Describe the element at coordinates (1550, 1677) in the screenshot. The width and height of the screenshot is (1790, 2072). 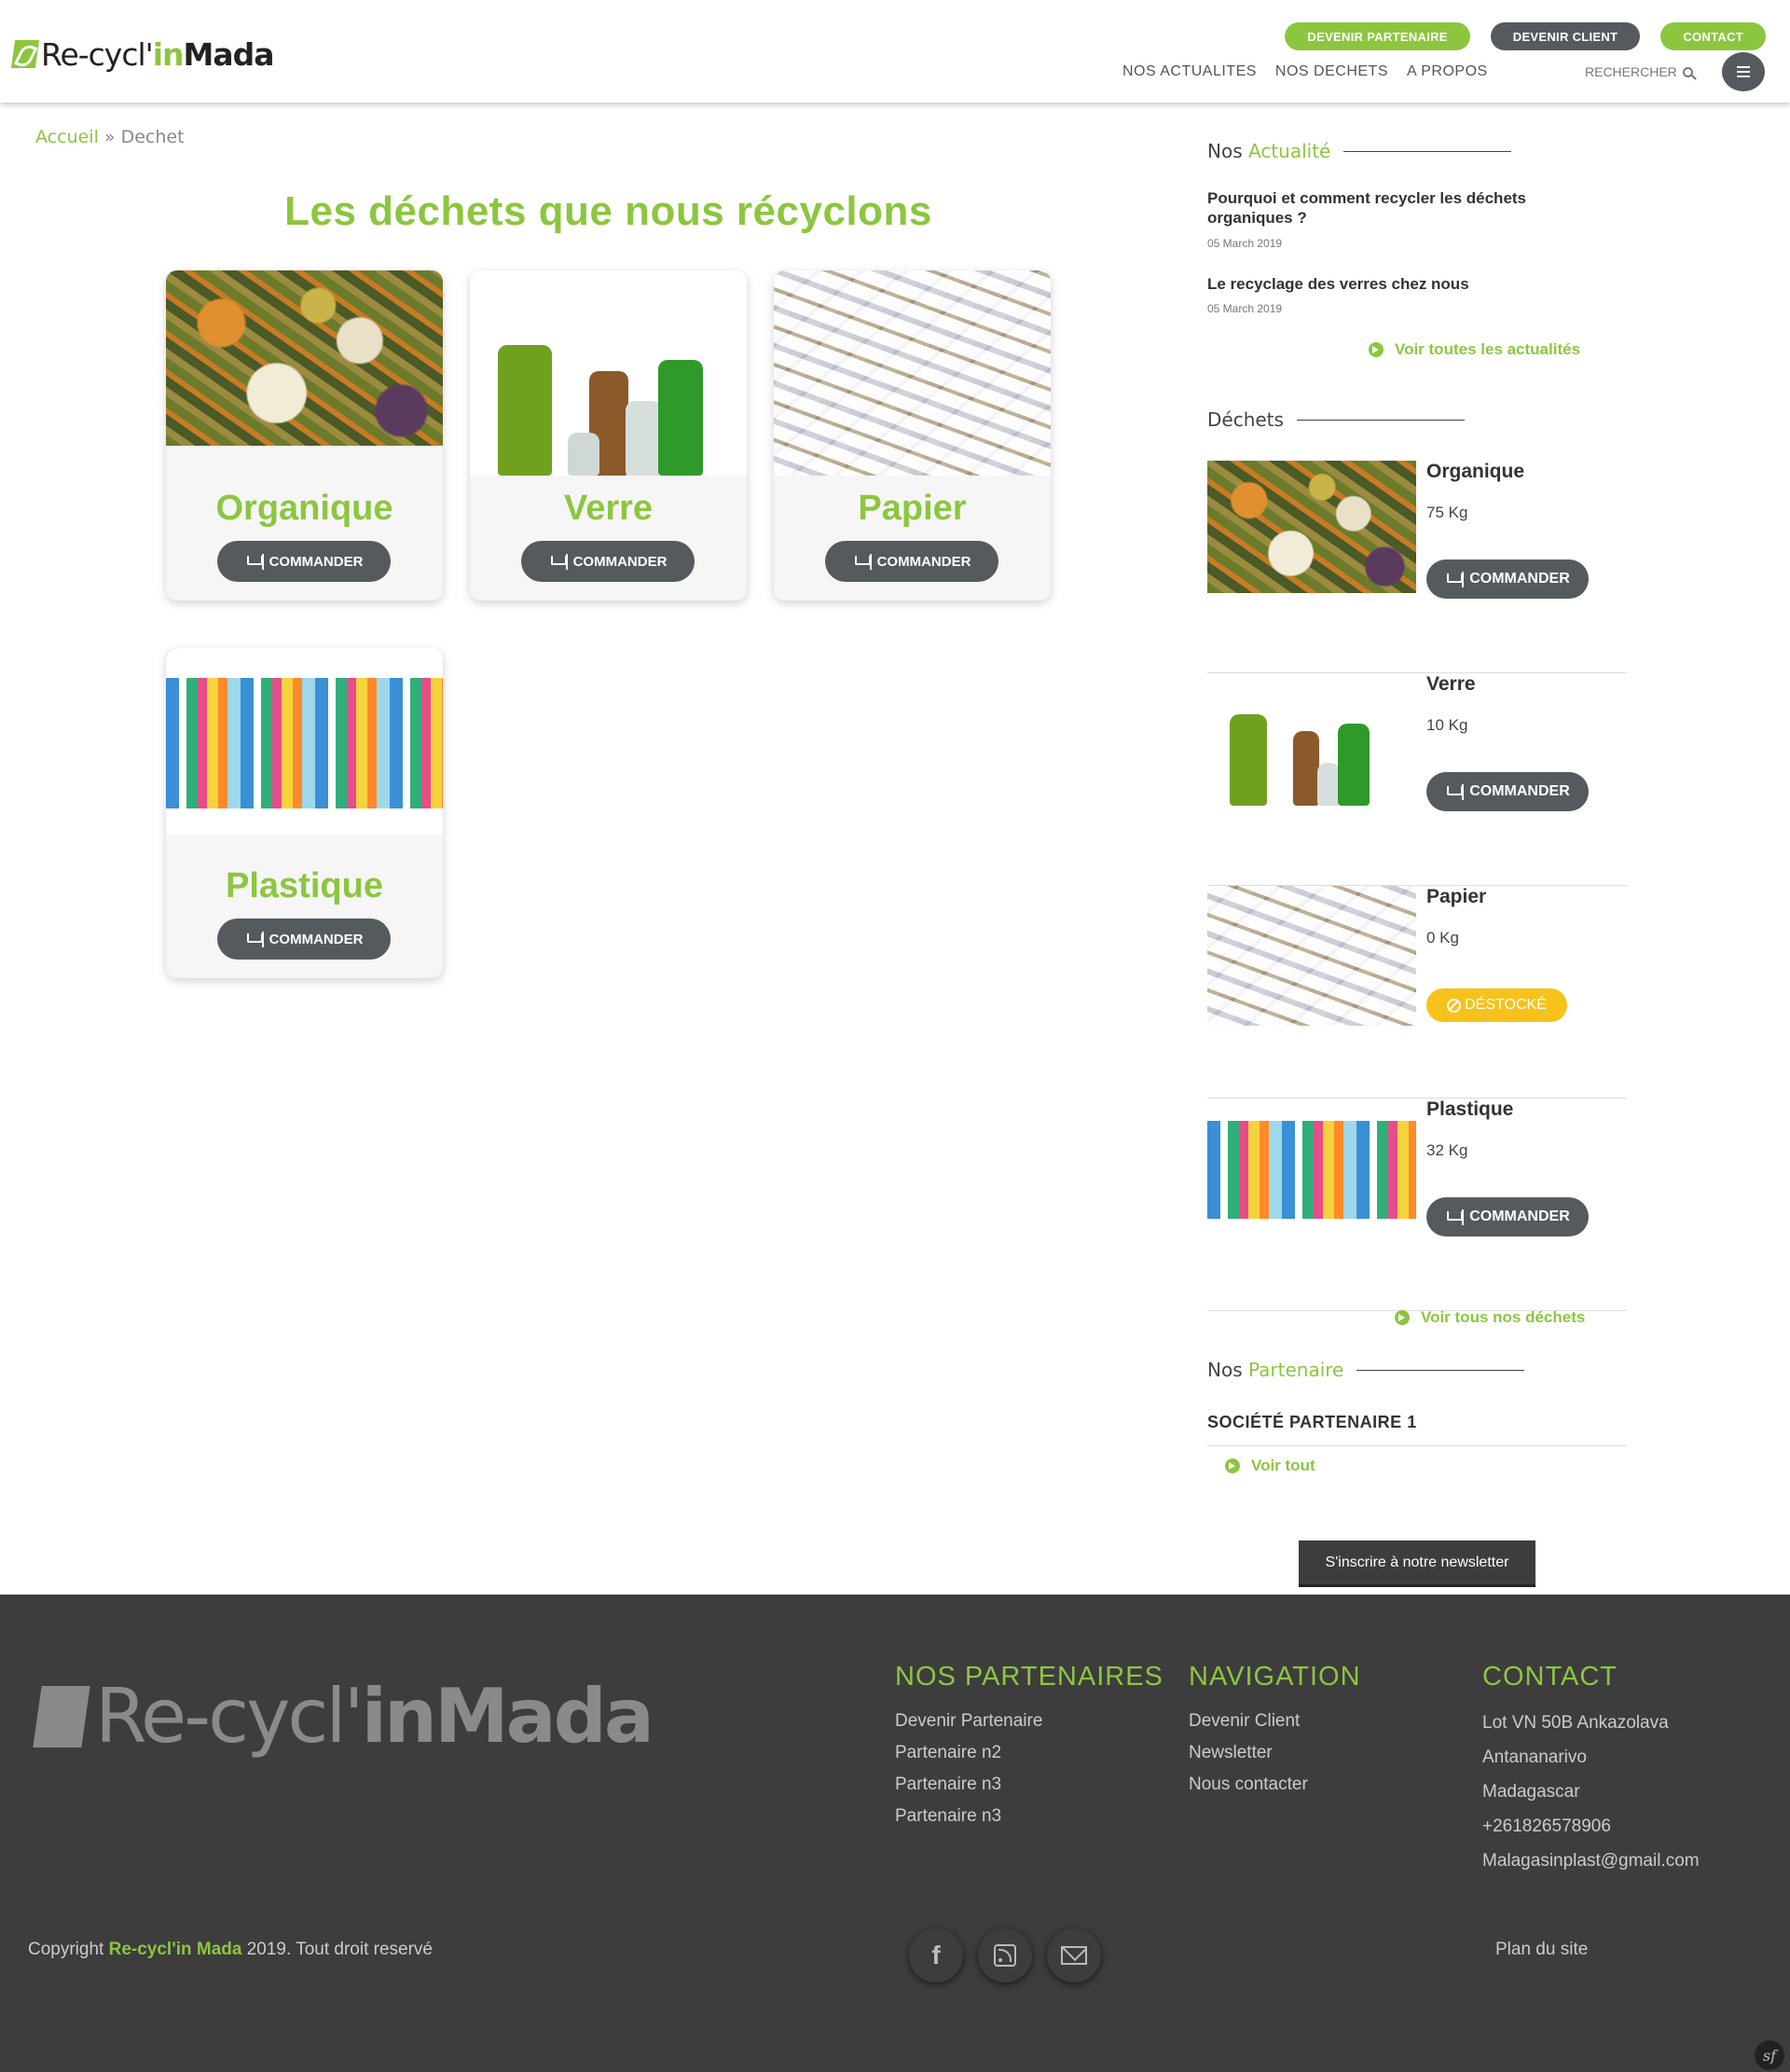
I see `footer-column-title: CONTACT` at that location.